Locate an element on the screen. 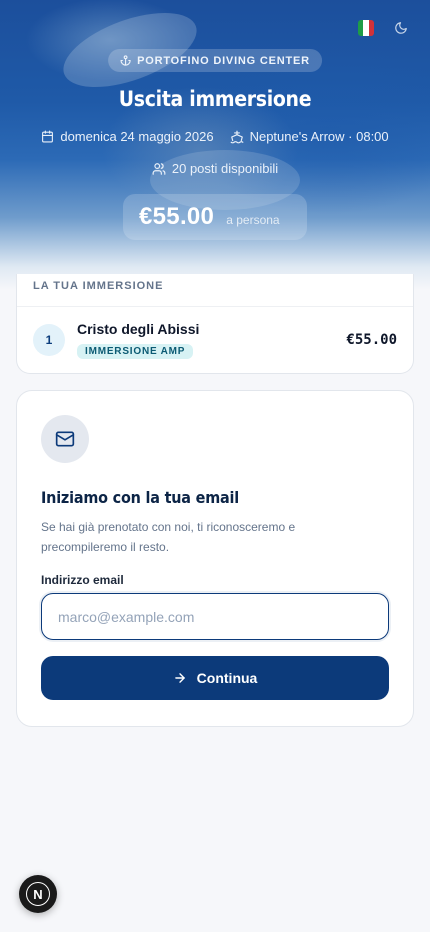 The height and width of the screenshot is (932, 430). mail-icon is located at coordinates (65, 439).